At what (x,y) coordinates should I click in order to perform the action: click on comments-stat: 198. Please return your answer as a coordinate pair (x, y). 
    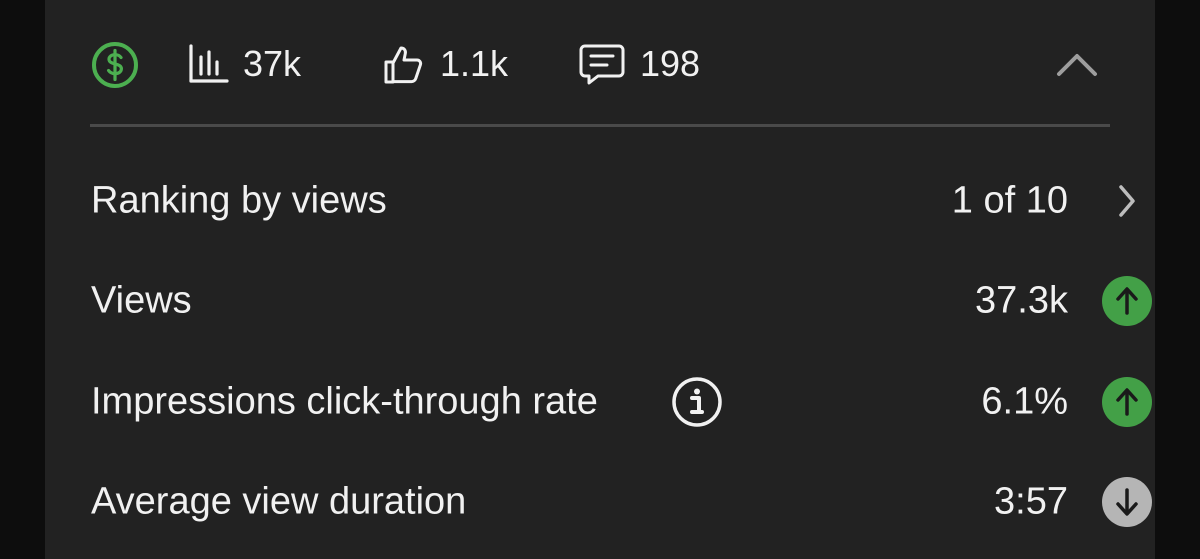
    Looking at the image, I should click on (639, 64).